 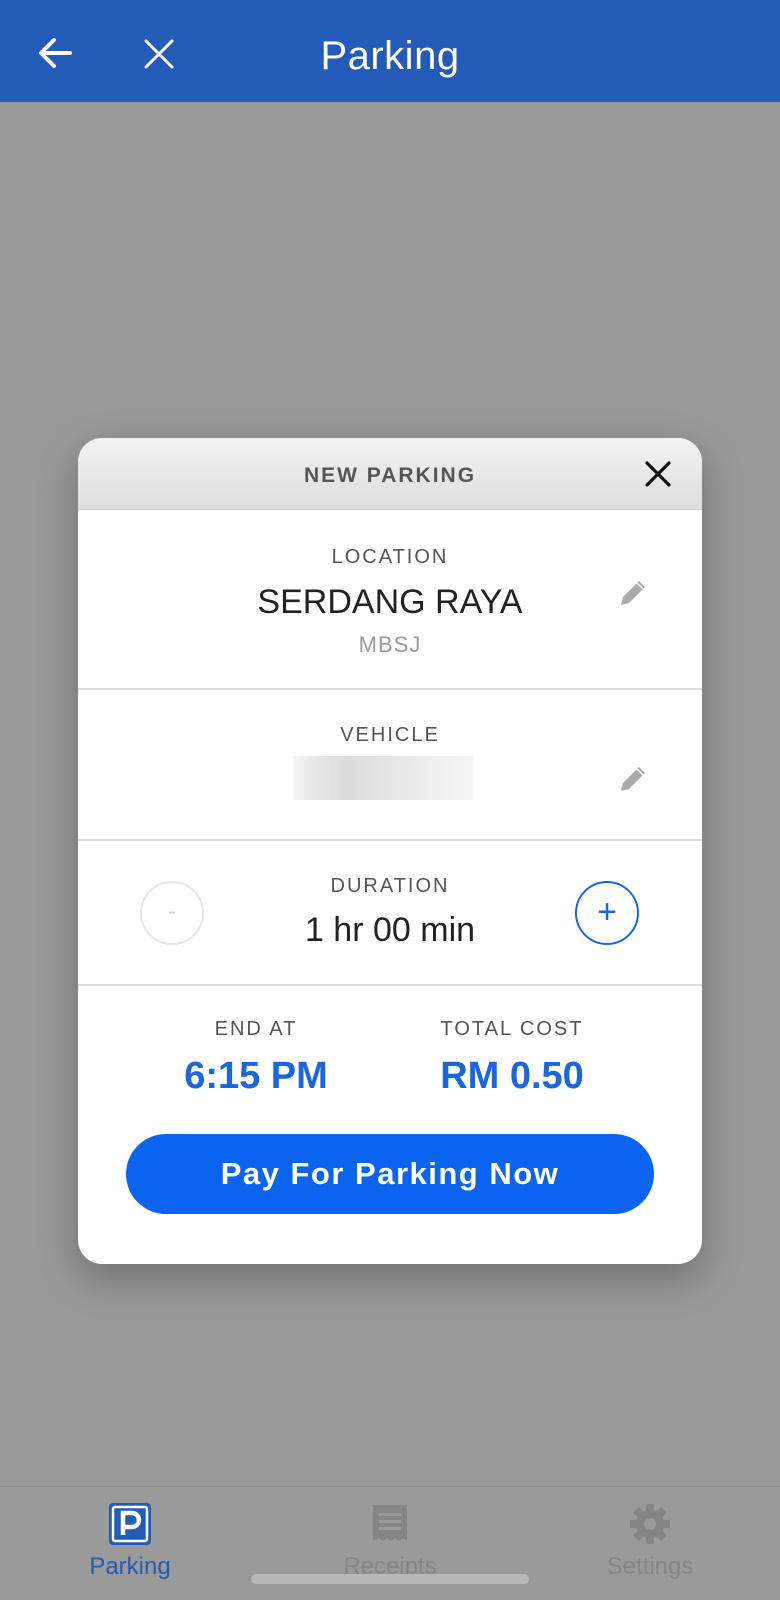 I want to click on location-name: SERDANG RAYA, so click(x=390, y=602).